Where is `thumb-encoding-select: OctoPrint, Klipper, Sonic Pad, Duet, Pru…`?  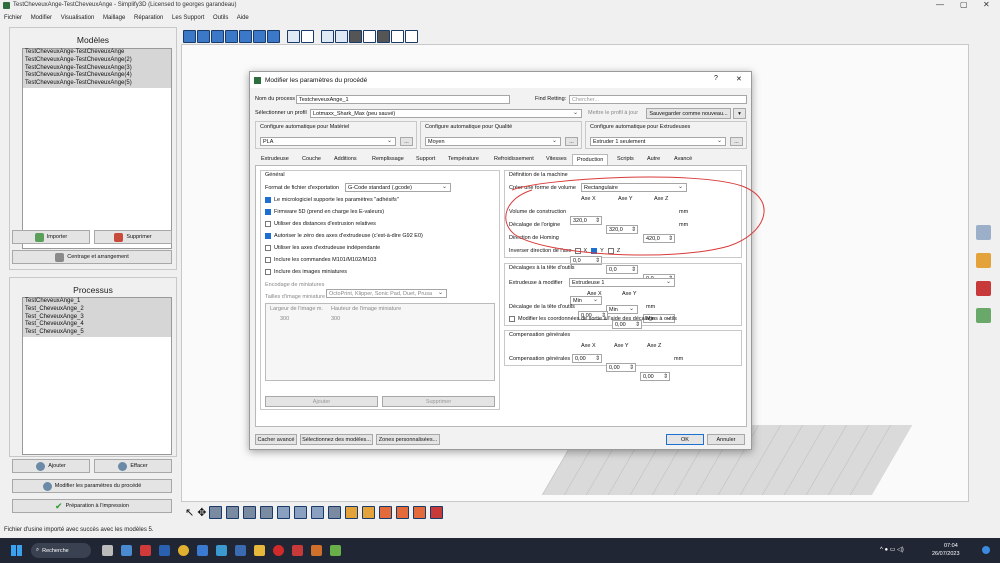
thumb-encoding-select: OctoPrint, Klipper, Sonic Pad, Duet, Pru… is located at coordinates (386, 293).